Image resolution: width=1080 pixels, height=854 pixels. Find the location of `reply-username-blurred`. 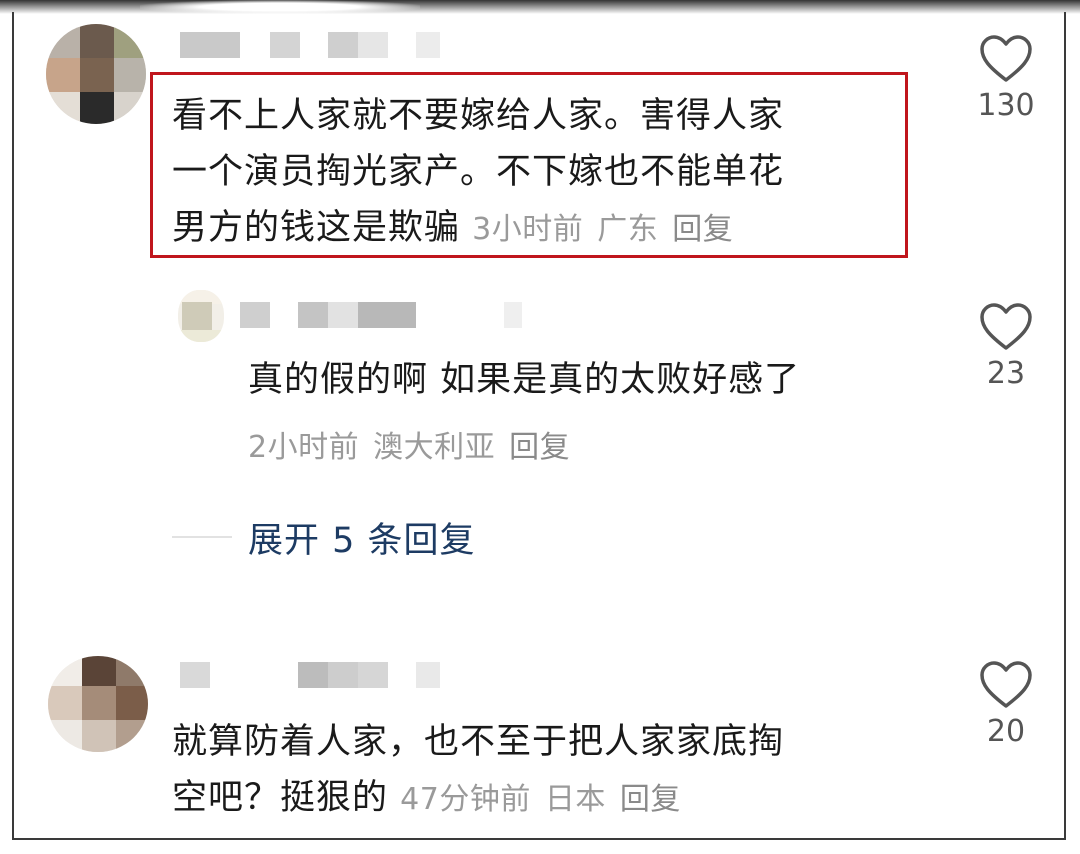

reply-username-blurred is located at coordinates (381, 315).